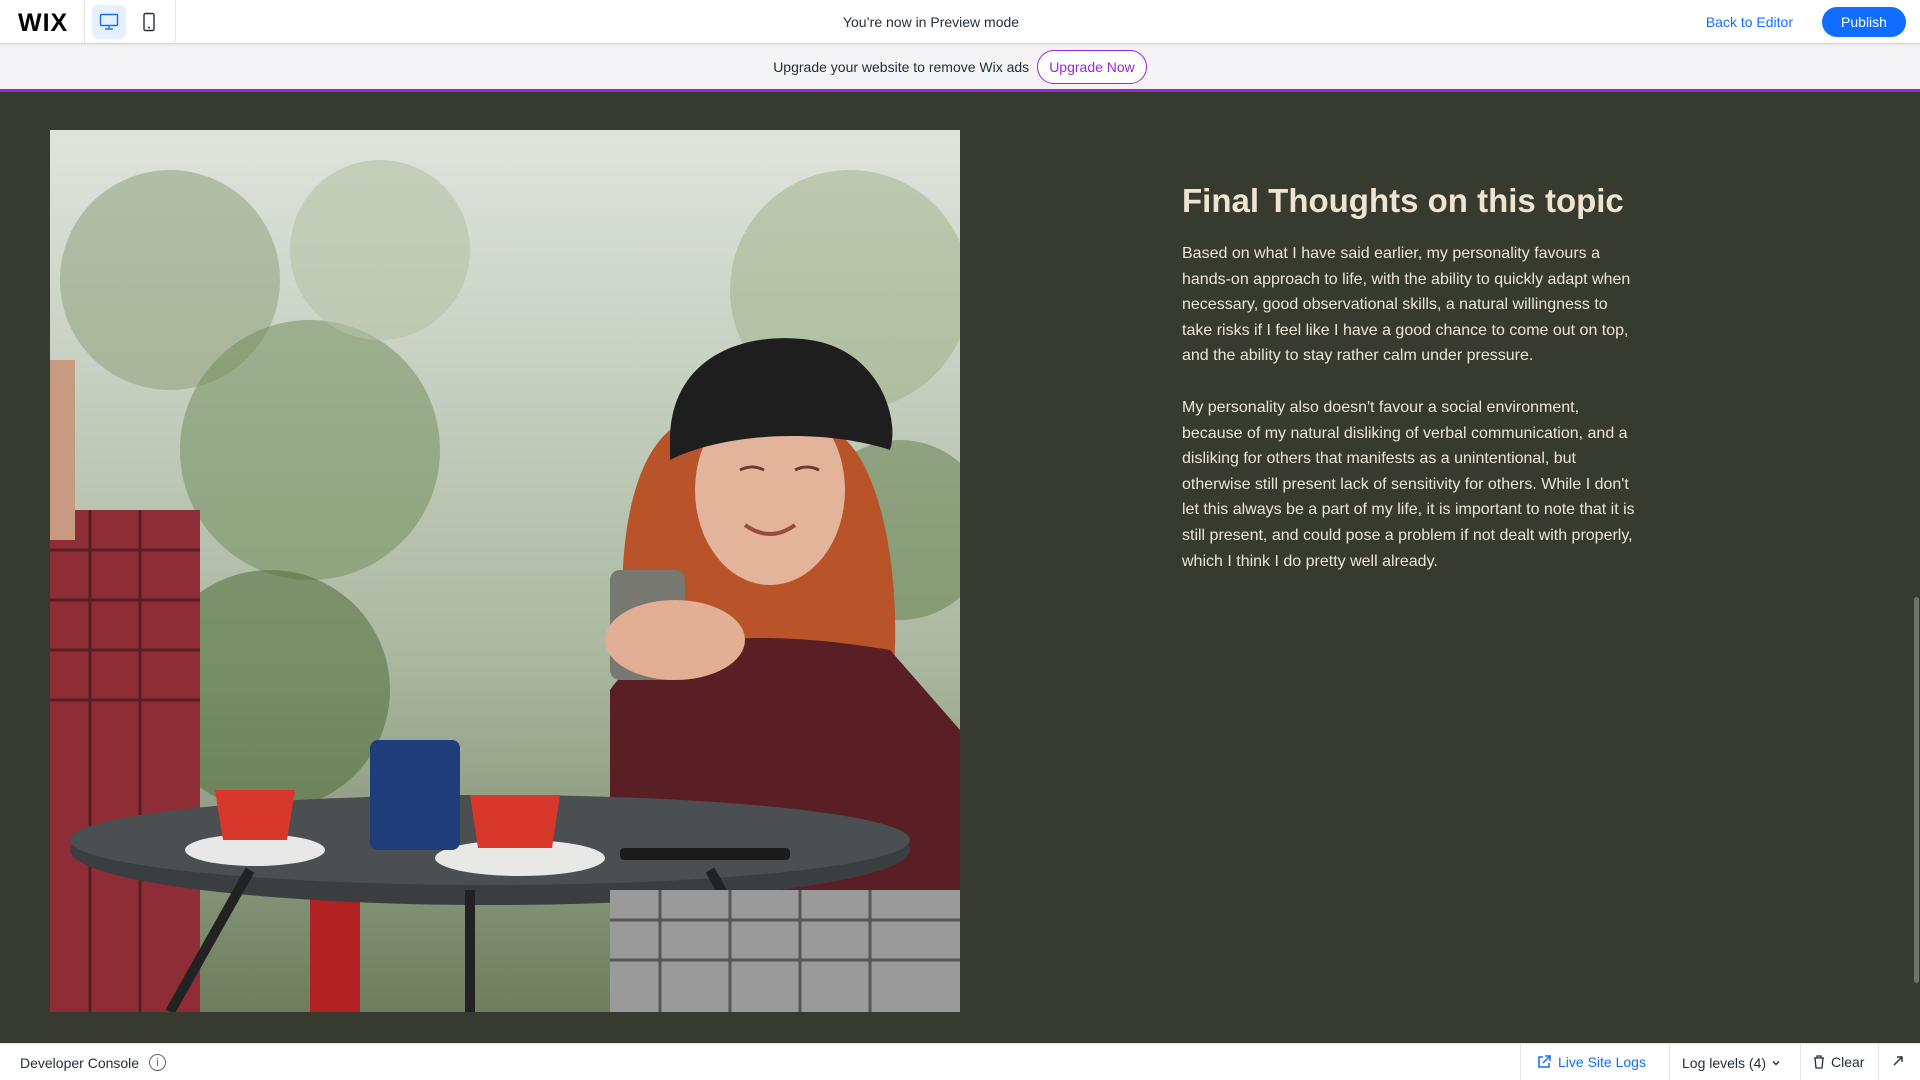 Image resolution: width=1920 pixels, height=1080 pixels. Describe the element at coordinates (1092, 66) in the screenshot. I see `upgrade-now-button: Upgrade Now` at that location.